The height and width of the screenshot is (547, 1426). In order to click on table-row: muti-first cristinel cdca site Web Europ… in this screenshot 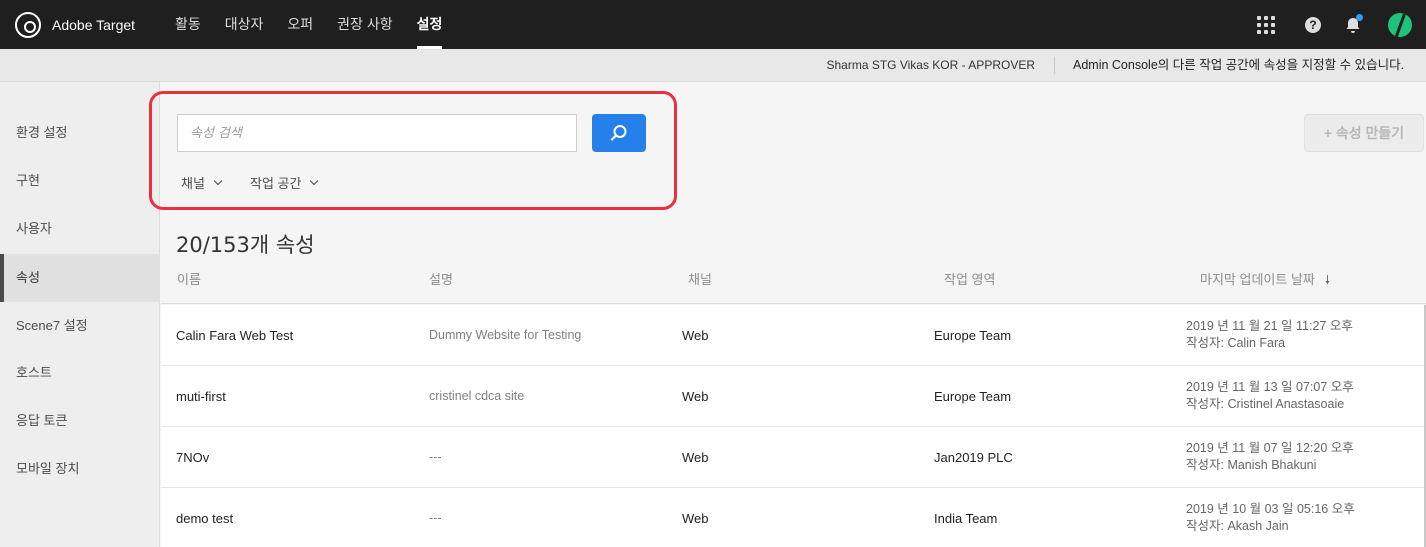, I will do `click(792, 396)`.